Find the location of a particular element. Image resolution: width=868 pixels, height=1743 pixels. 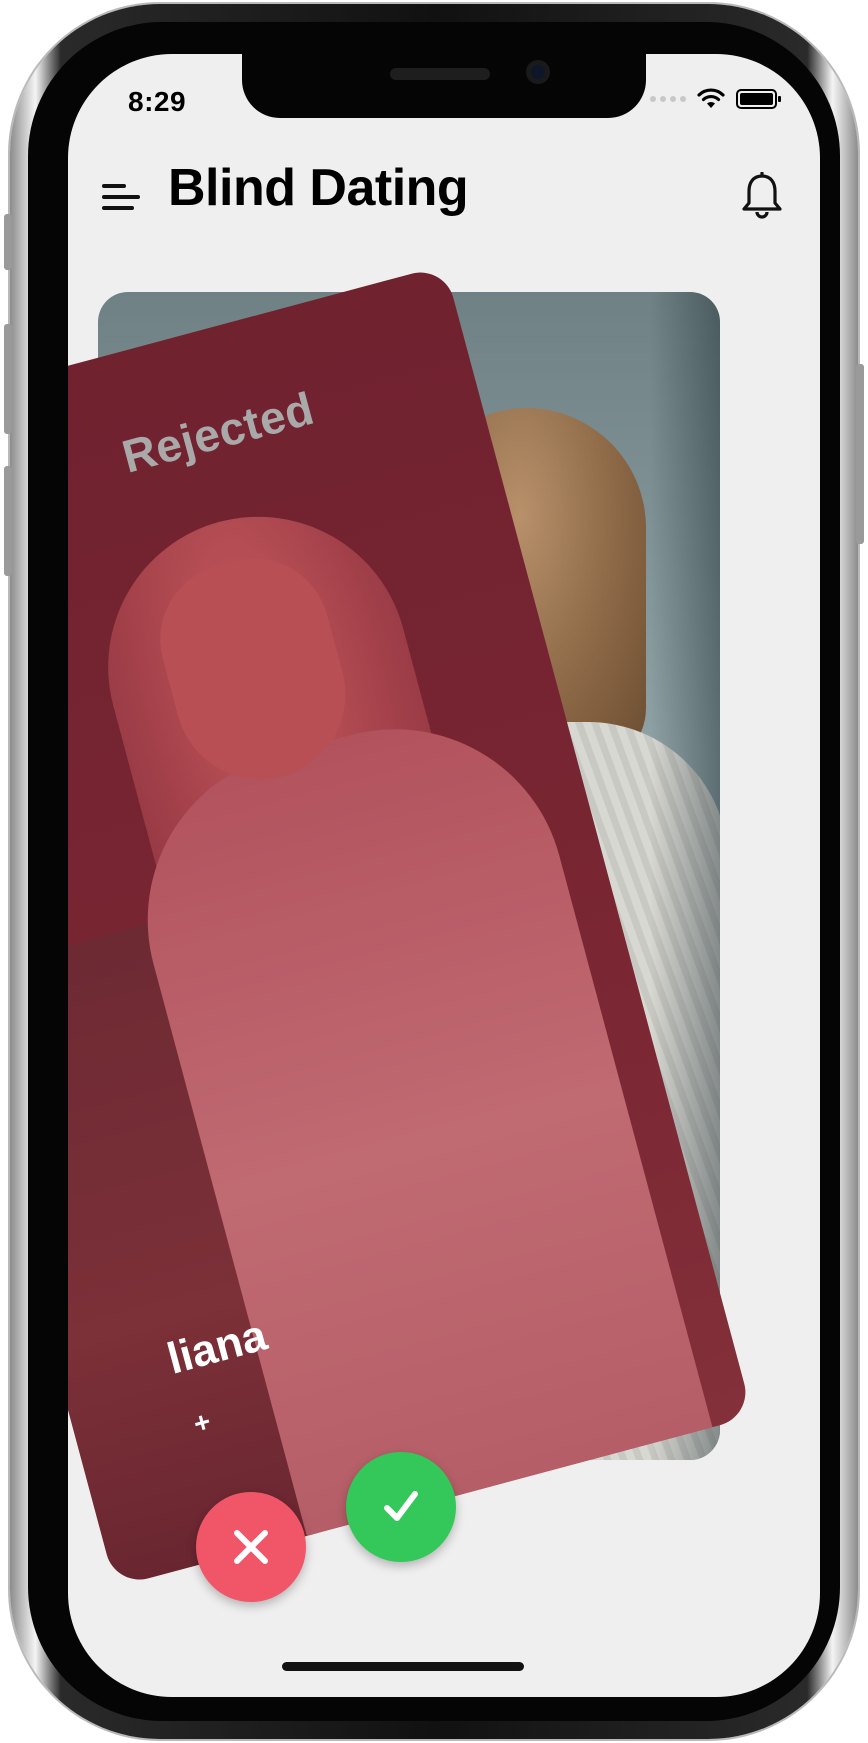

battery-icon is located at coordinates (758, 99).